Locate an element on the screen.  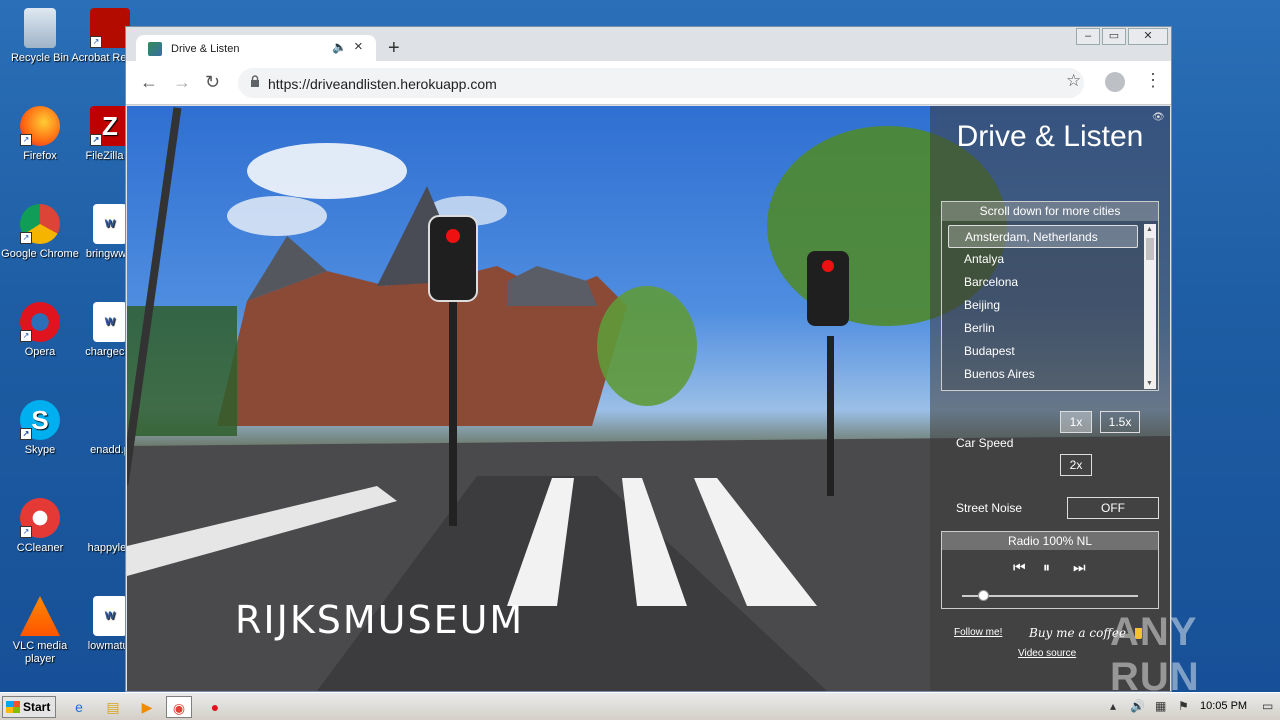
favicon-icon is located at coordinates (155, 49).